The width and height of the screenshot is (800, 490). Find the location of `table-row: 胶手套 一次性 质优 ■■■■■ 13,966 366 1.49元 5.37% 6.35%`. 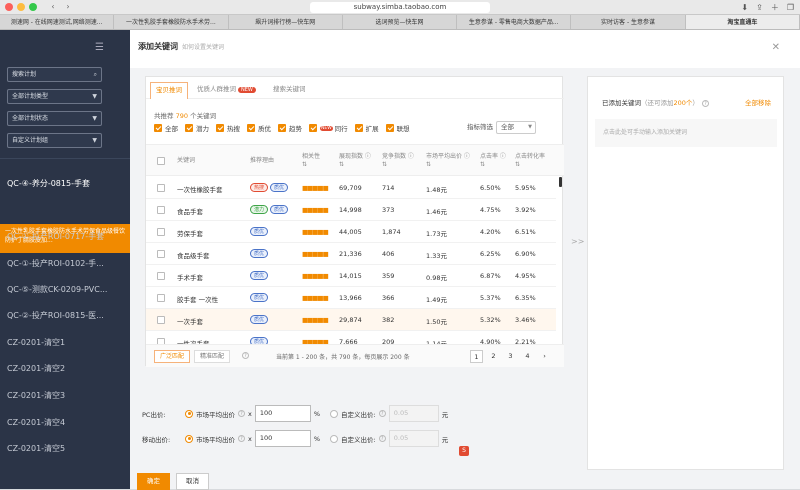

table-row: 胶手套 一次性 质优 ■■■■■ 13,966 366 1.49元 5.37% 6.35% is located at coordinates (351, 298).